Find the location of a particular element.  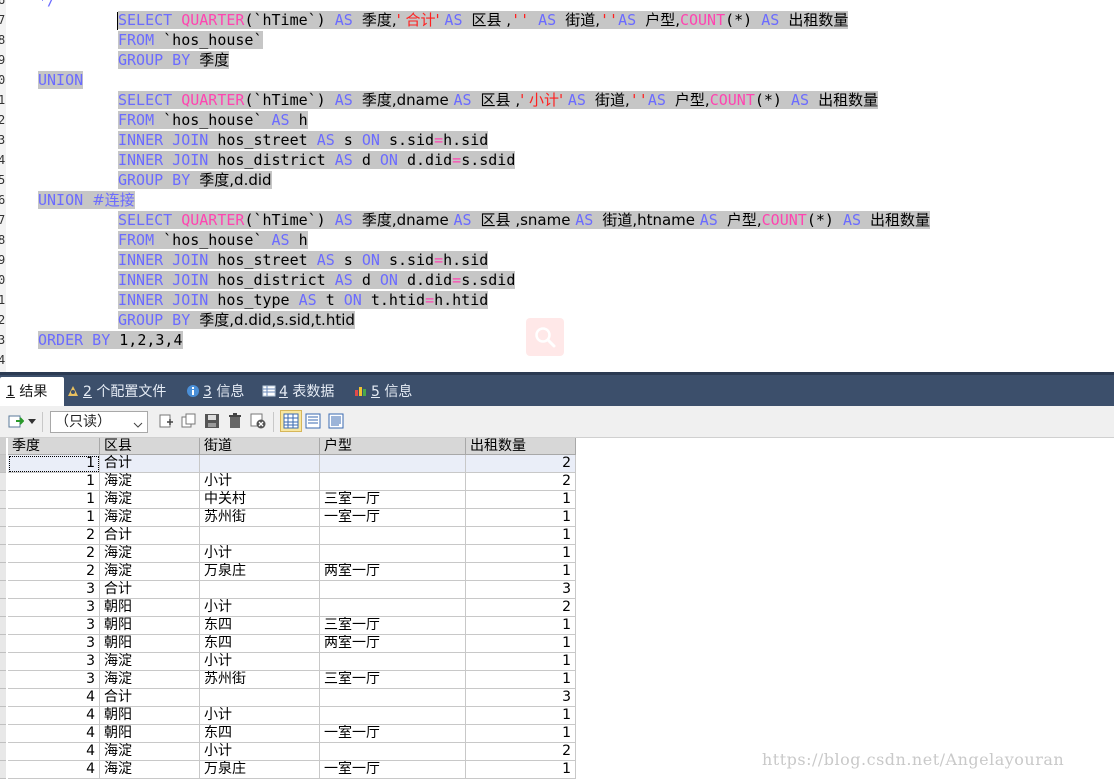

tab-results: 1 结果 is located at coordinates (32, 392).